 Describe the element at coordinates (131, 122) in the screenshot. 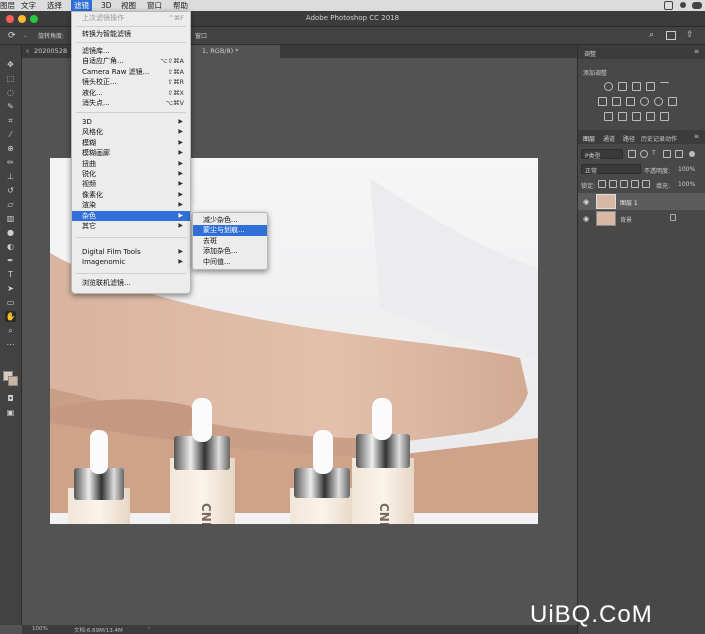

I see `menu-item-3d: 3D ▶` at that location.